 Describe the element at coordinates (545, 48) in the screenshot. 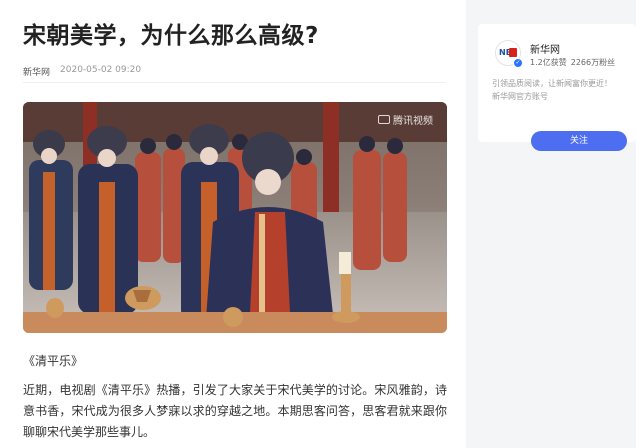

I see `author-name: 新华网` at that location.